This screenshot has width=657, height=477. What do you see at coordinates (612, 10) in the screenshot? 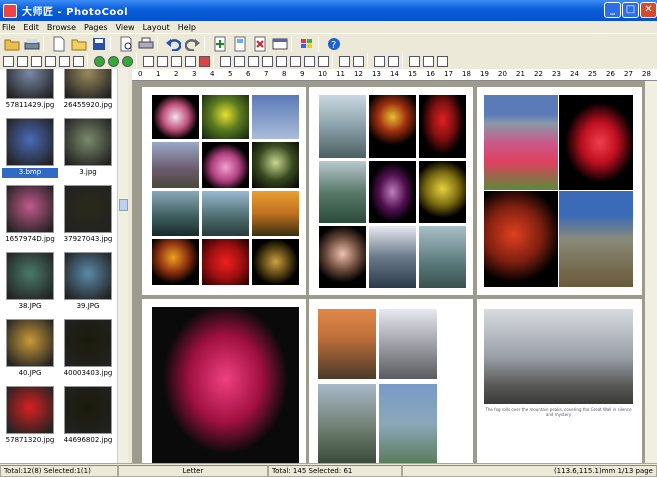
I see `minimize-button: _` at bounding box center [612, 10].